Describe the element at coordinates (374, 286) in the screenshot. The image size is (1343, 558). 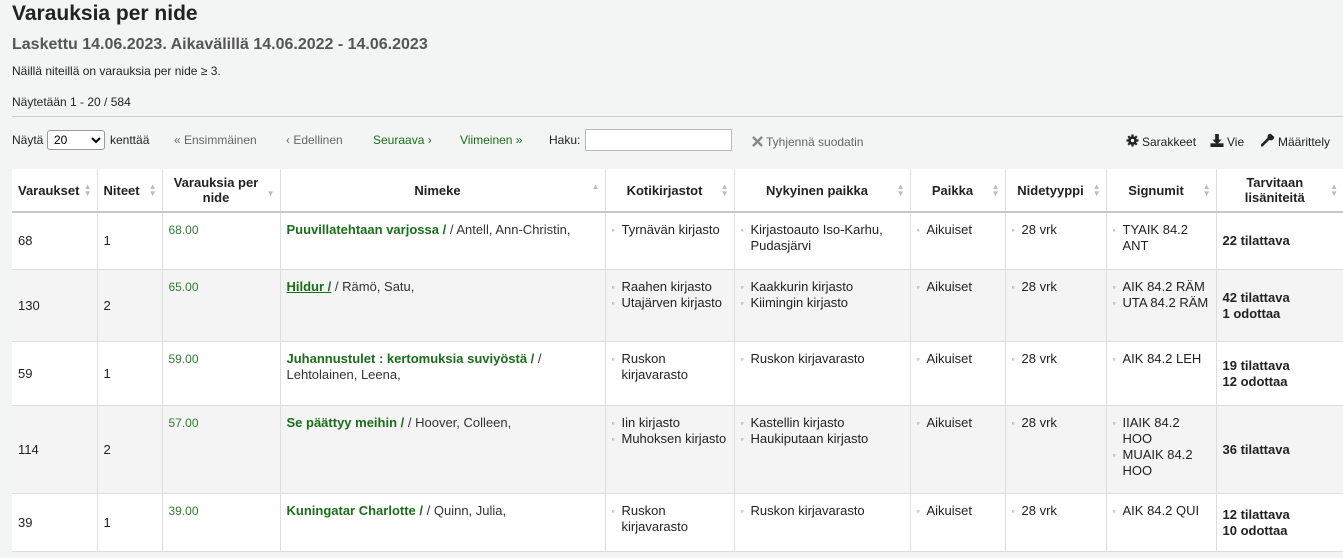
I see `author: / Rämö, Satu,` at that location.